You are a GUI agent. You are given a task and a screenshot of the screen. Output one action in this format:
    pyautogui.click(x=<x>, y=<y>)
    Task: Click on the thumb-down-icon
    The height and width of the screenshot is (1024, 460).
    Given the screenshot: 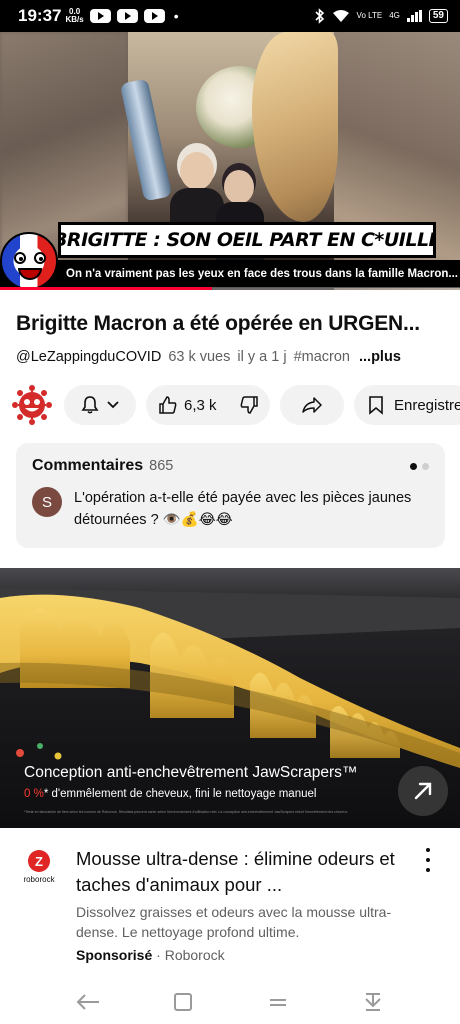 What is the action you would take?
    pyautogui.click(x=249, y=405)
    